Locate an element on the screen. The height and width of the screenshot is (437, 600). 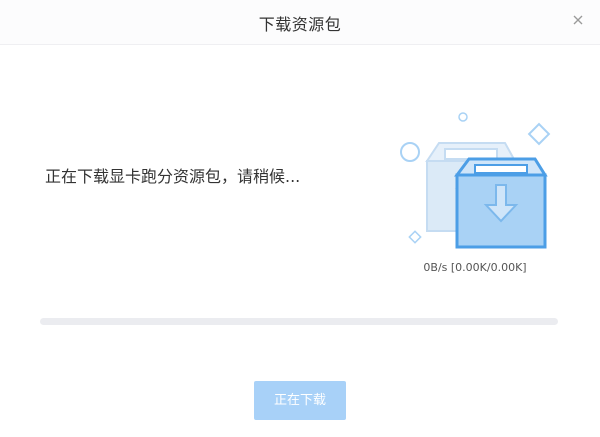
downloading-button: 正在下载 is located at coordinates (300, 400).